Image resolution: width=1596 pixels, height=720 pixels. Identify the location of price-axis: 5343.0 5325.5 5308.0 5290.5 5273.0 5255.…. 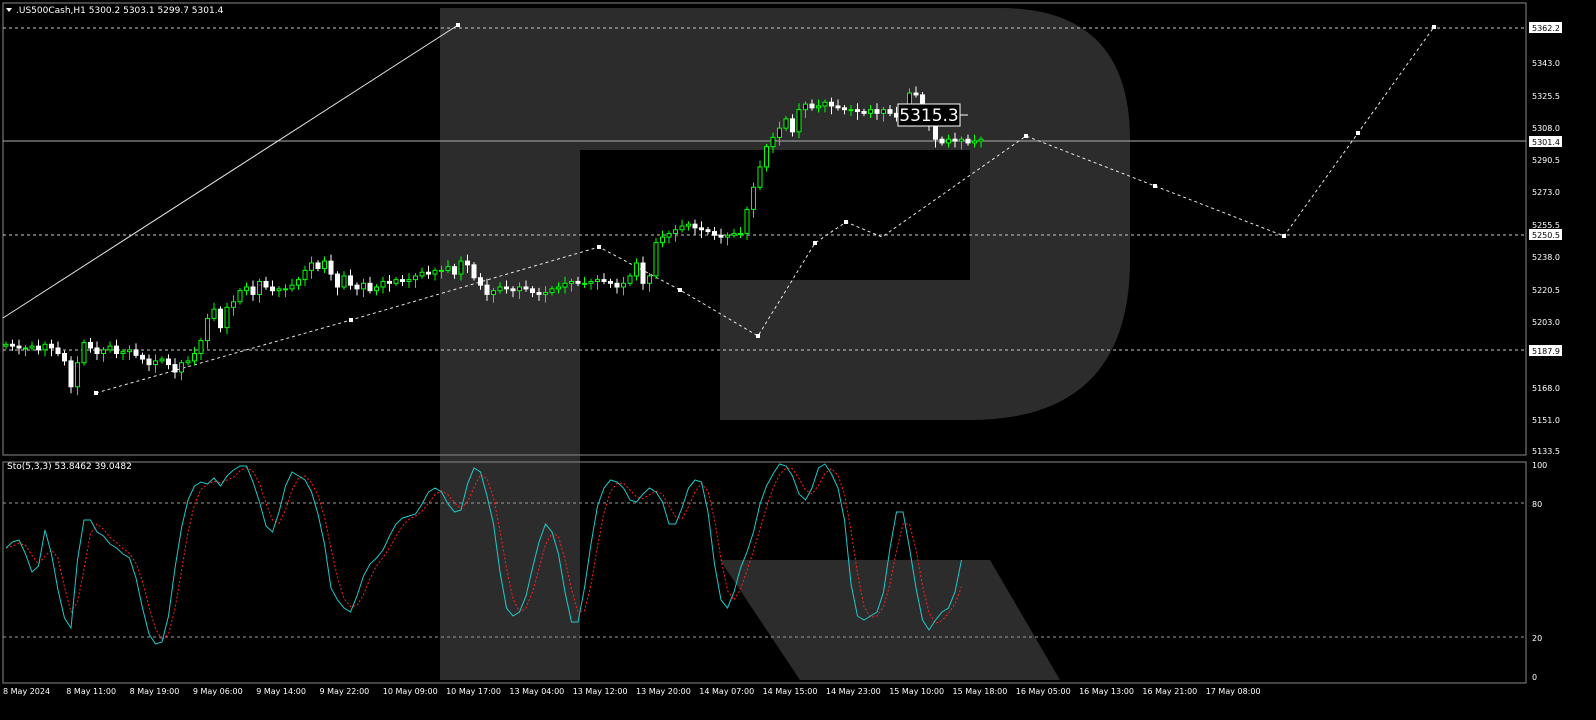
(1546, 257).